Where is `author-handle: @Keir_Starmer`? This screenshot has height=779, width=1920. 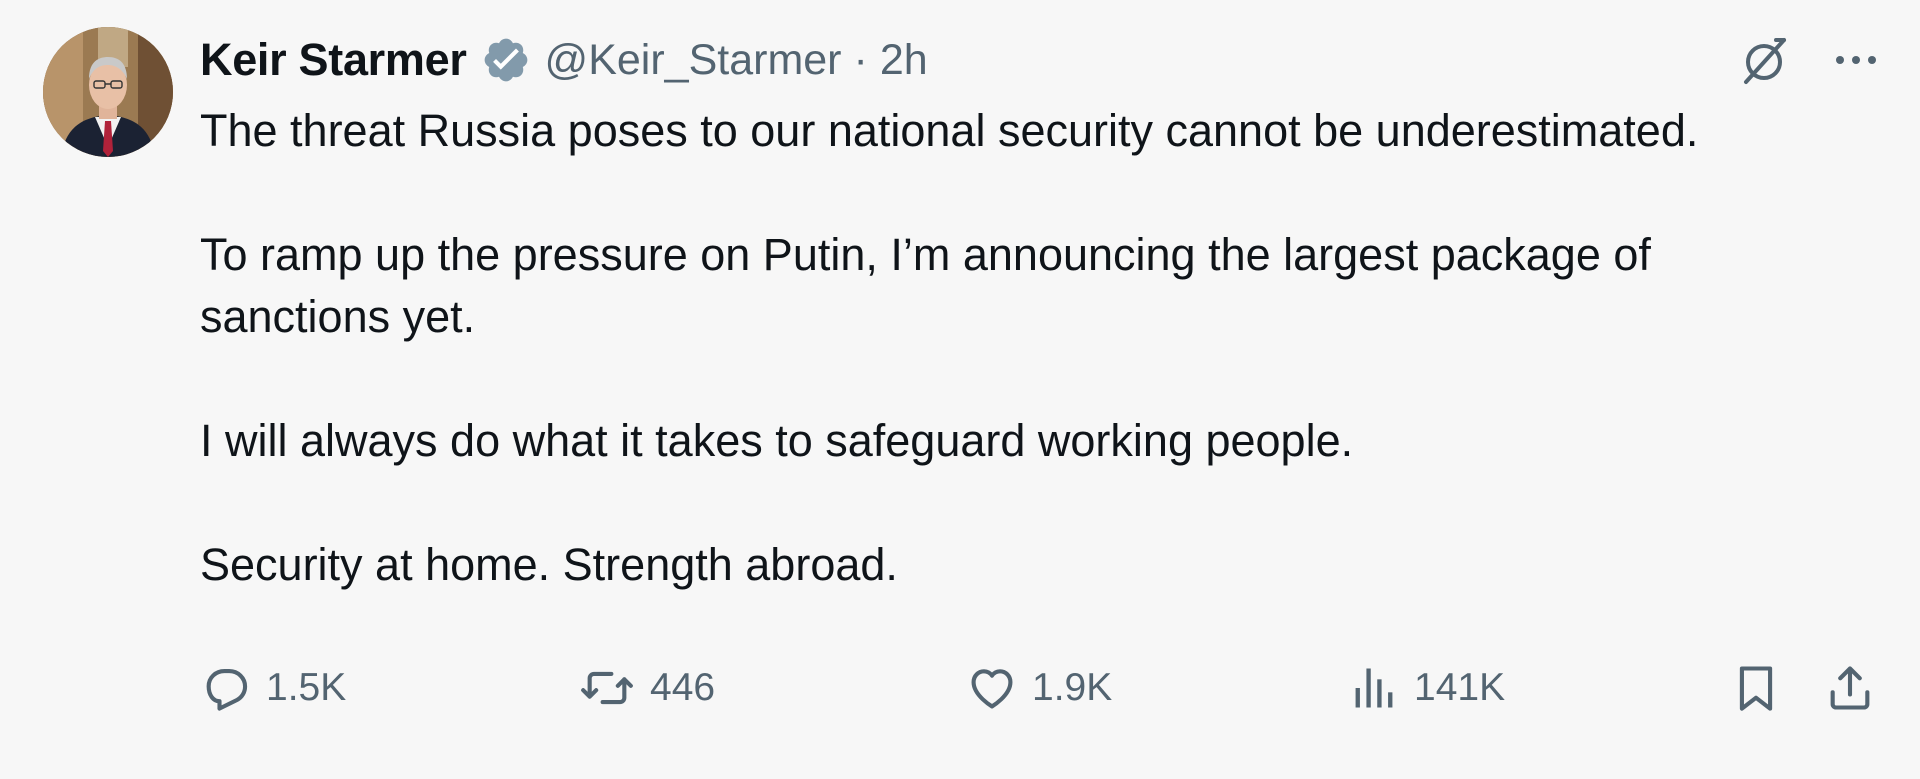 author-handle: @Keir_Starmer is located at coordinates (693, 60).